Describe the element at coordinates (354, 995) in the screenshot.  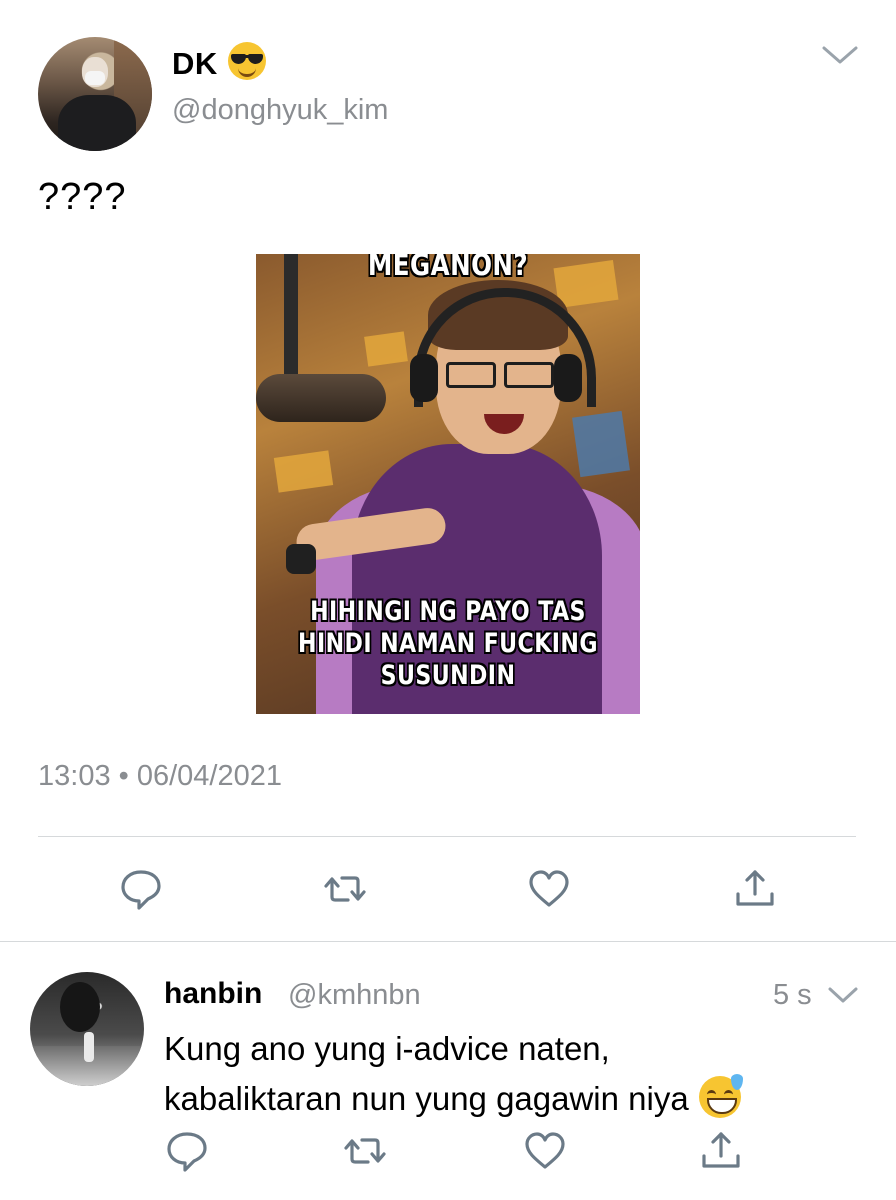
I see `reply-author-handle: @kmhnbn` at that location.